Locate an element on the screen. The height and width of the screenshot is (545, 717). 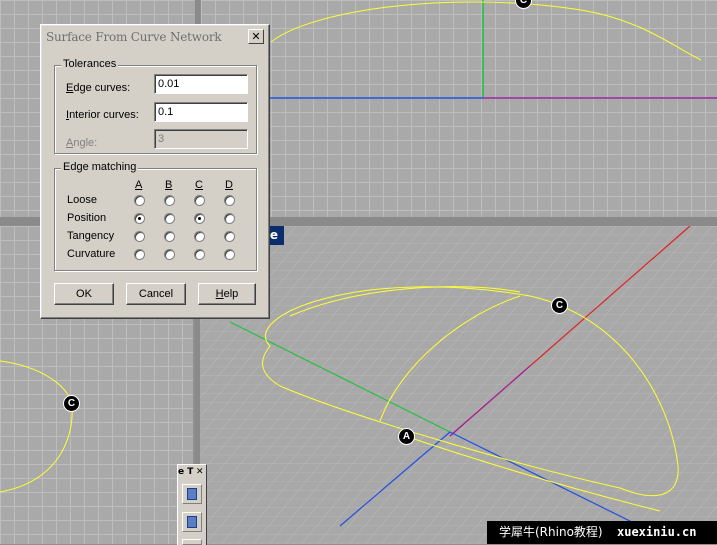
radio-position-a is located at coordinates (139, 218).